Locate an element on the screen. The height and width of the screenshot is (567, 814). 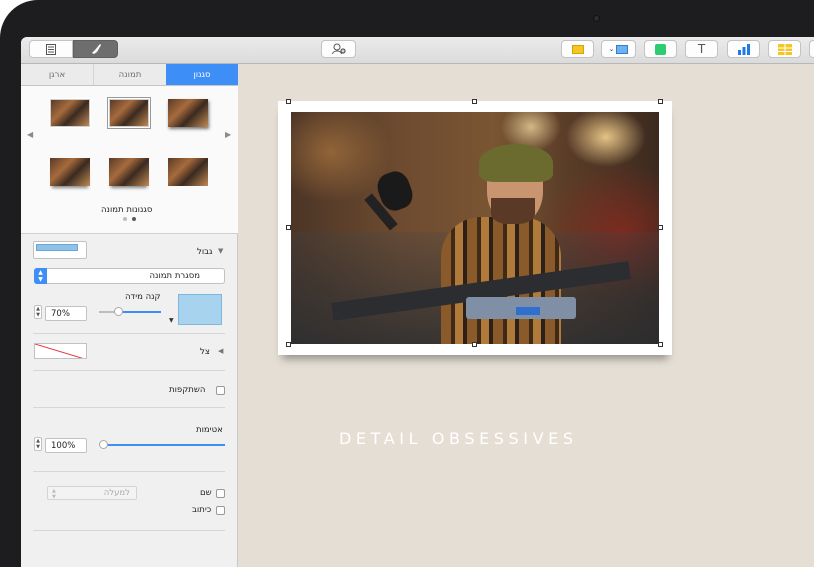
scale-slider-knob is located at coordinates (118, 311).